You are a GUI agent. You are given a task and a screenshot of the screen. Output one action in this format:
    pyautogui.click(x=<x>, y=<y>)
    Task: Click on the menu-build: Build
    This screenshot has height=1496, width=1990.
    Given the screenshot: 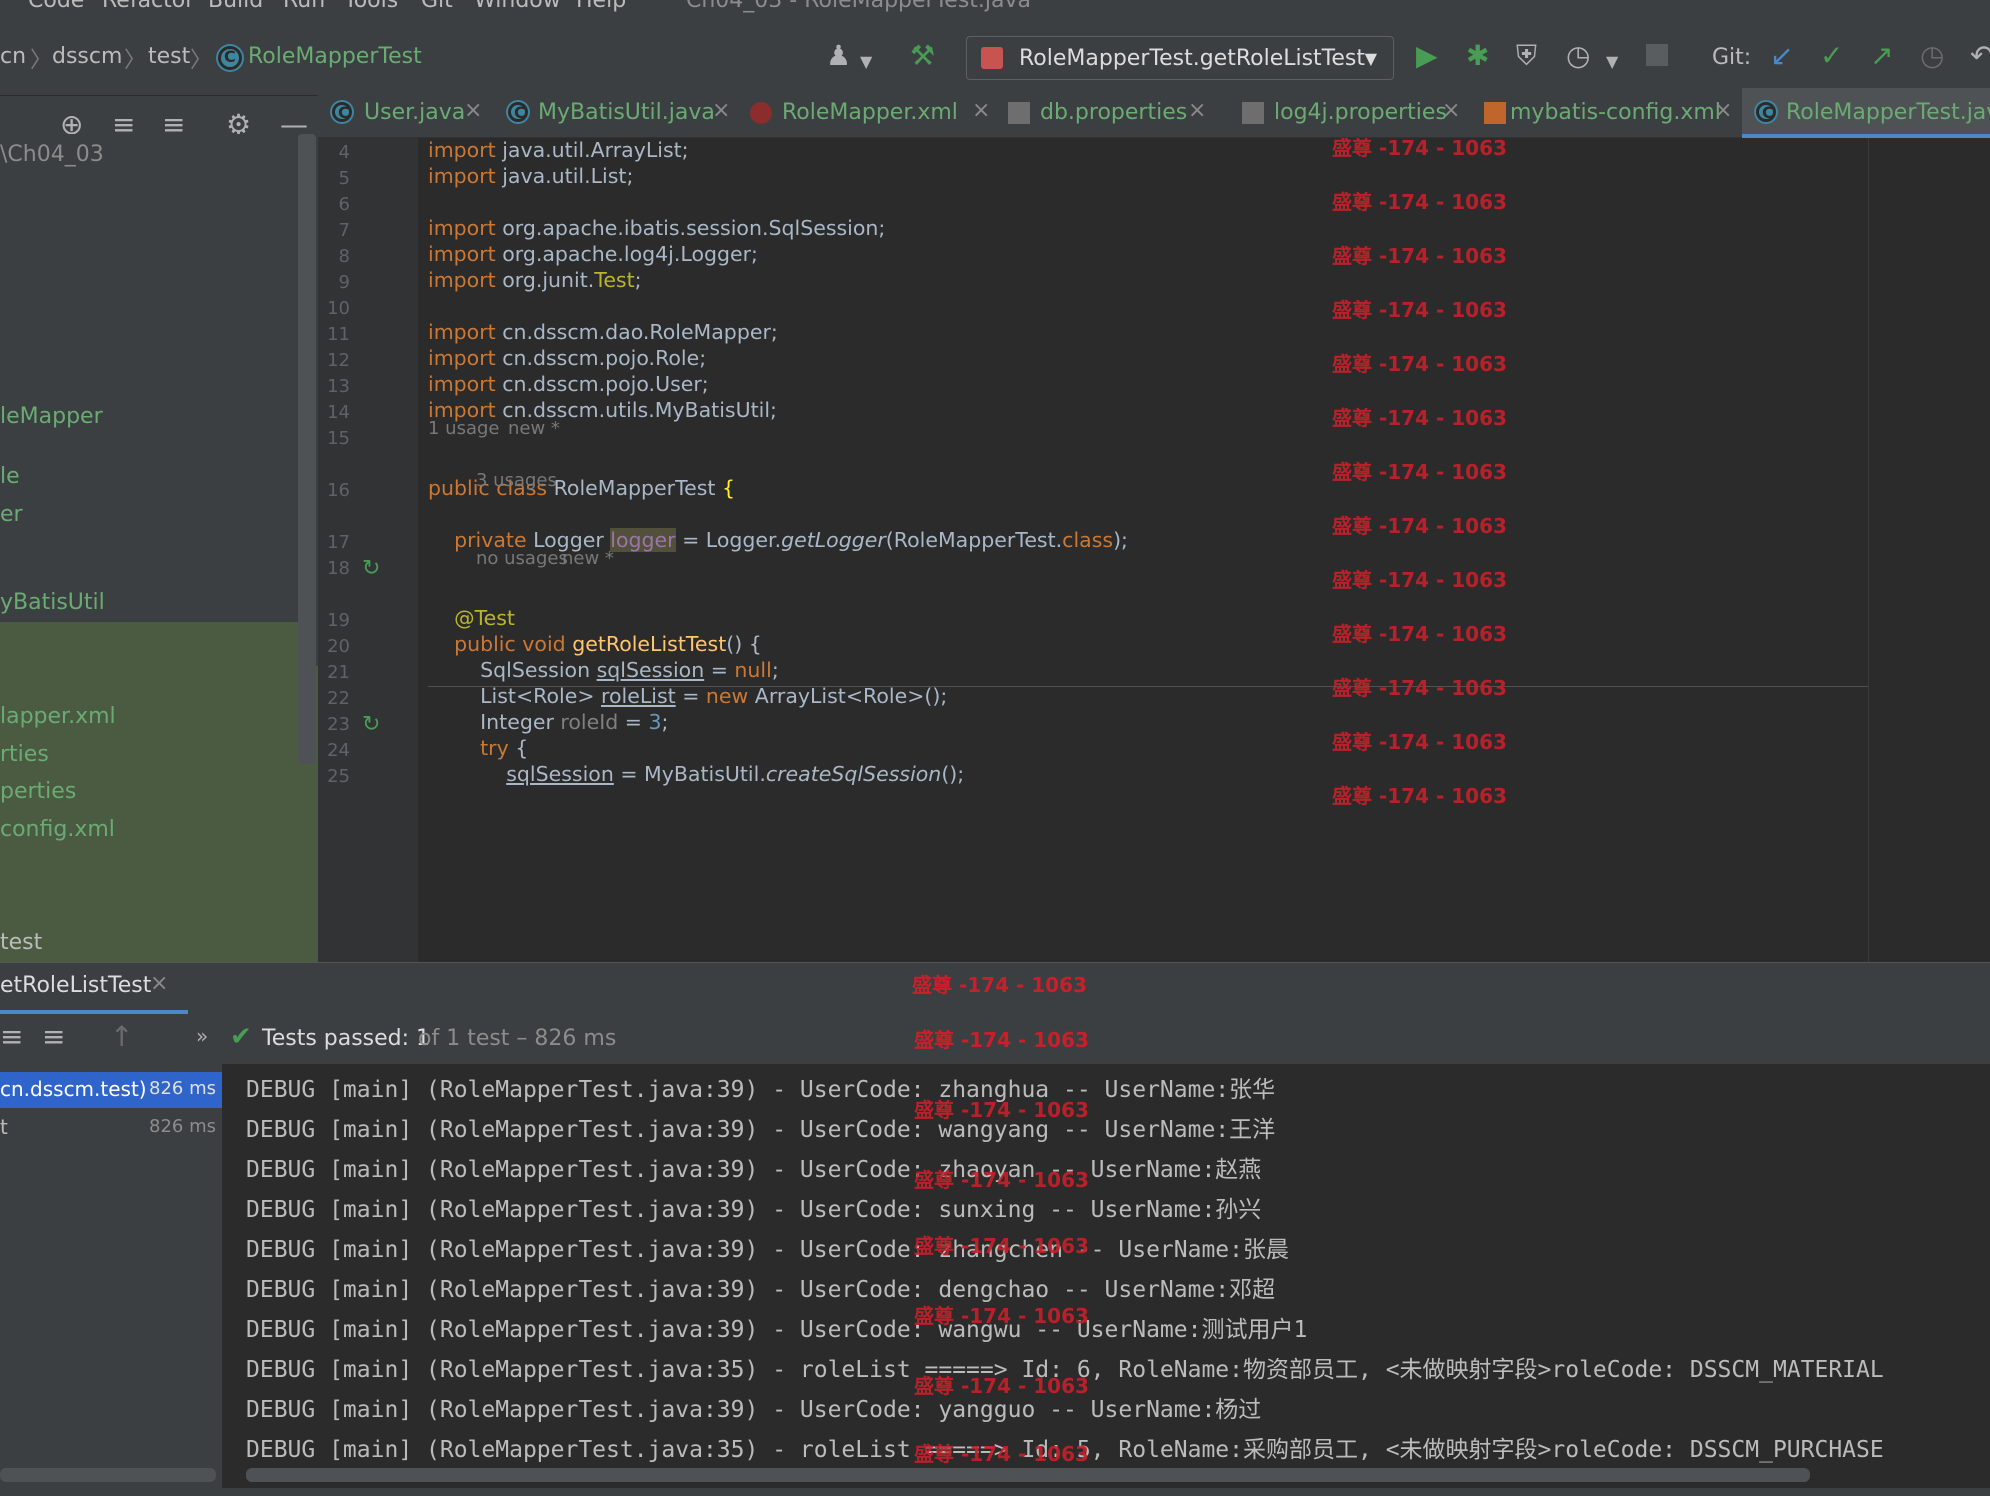 What is the action you would take?
    pyautogui.click(x=235, y=6)
    